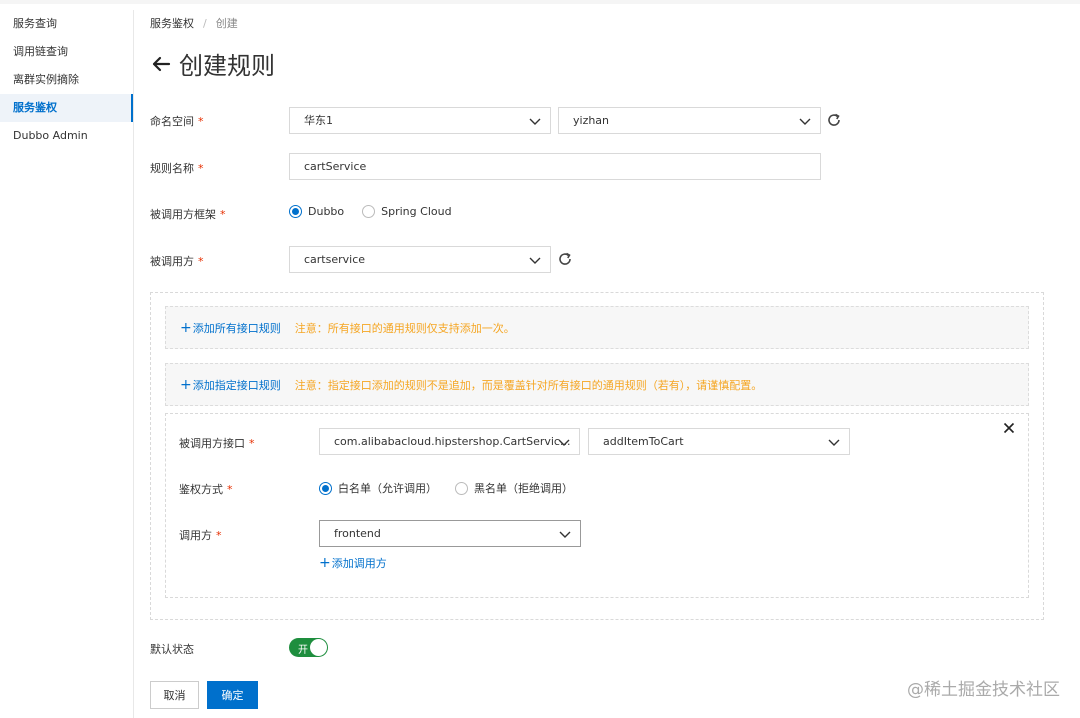  Describe the element at coordinates (227, 66) in the screenshot. I see `page-title: 创建规则` at that location.